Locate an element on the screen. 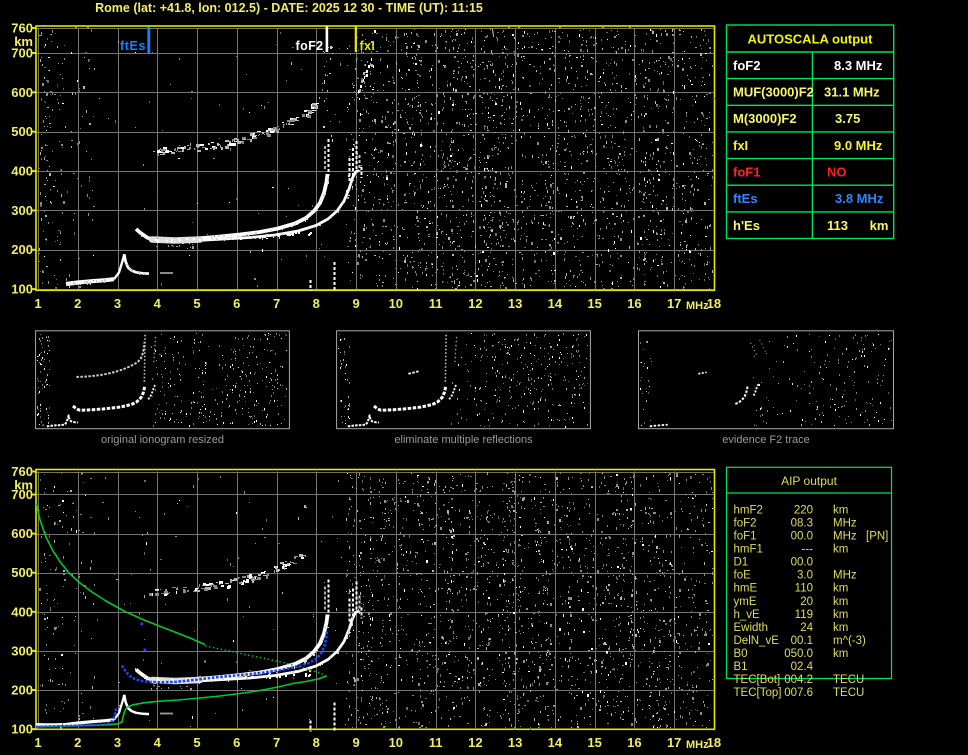 This screenshot has width=968, height=755. svg-text: 220 is located at coordinates (803, 510).